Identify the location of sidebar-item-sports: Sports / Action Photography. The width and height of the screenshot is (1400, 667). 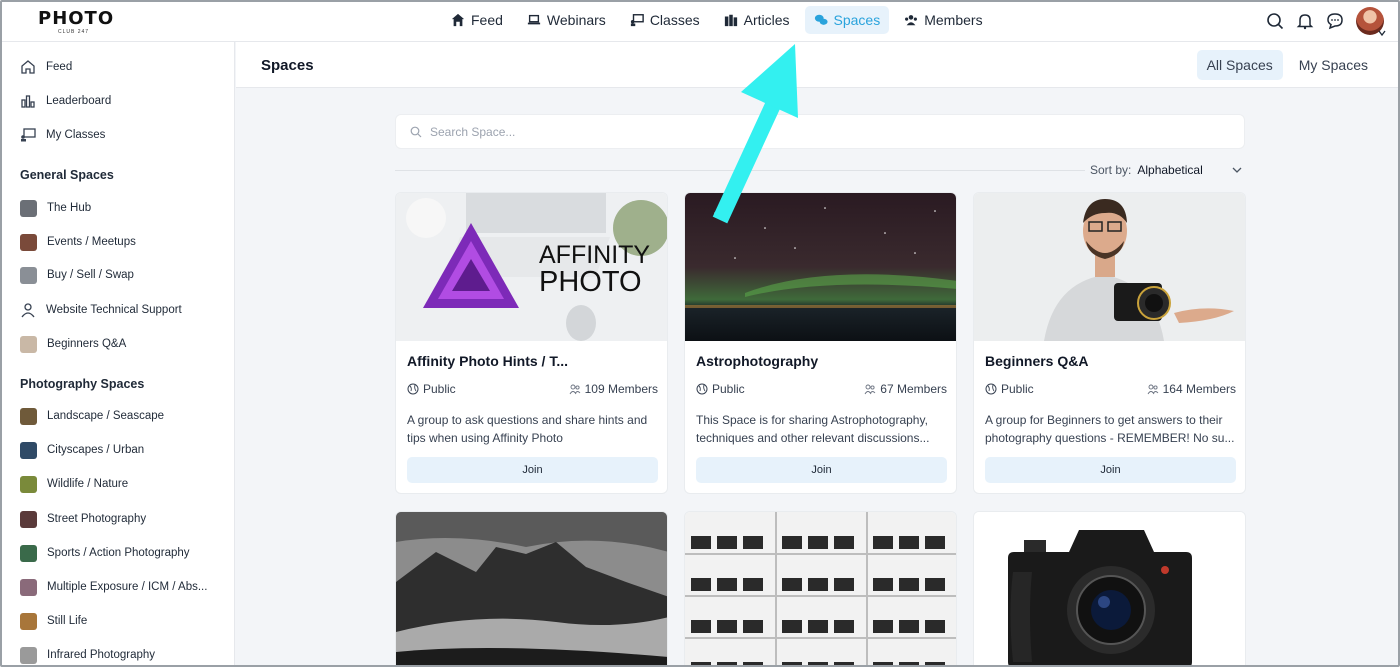
(105, 553).